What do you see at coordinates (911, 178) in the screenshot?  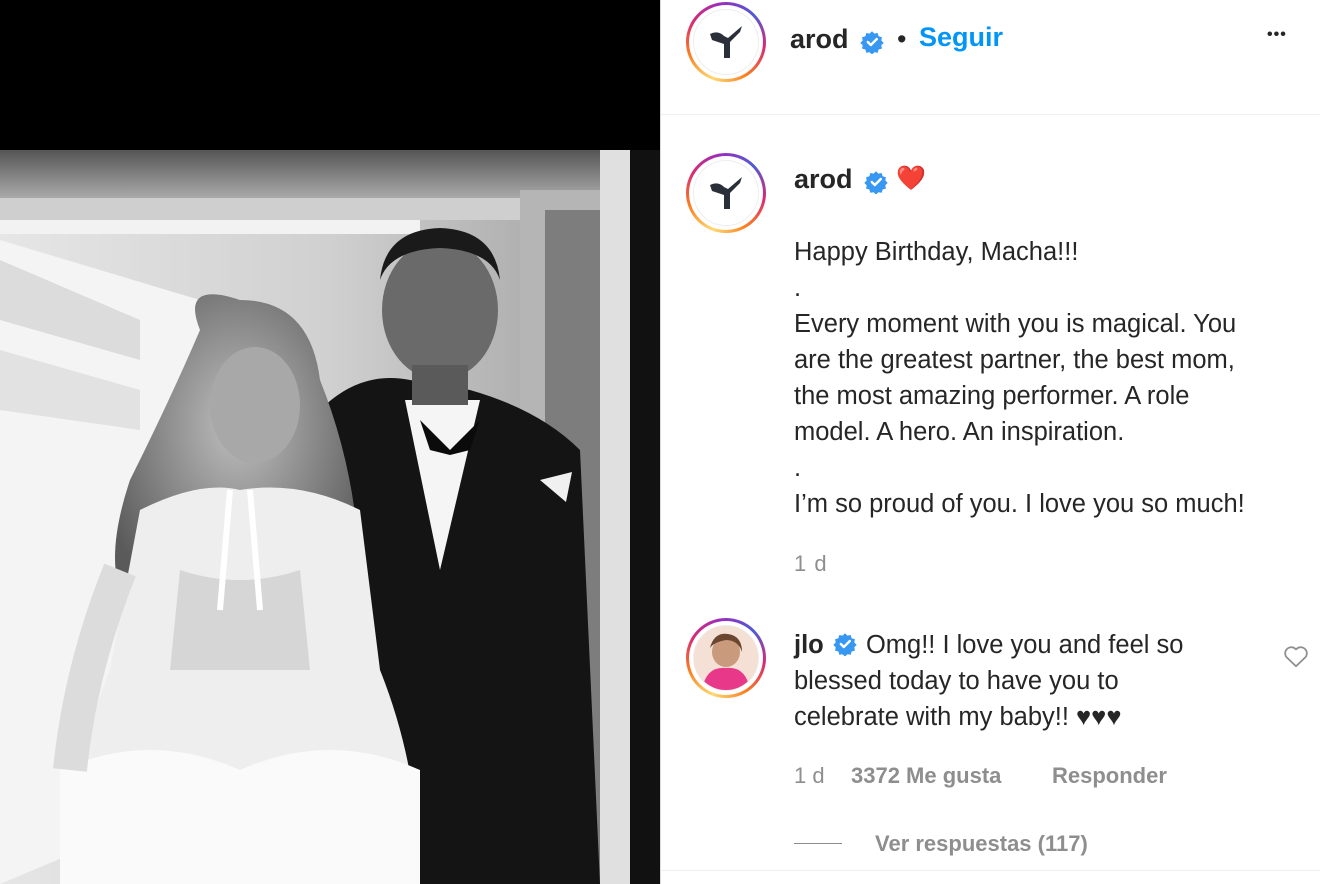 I see `heart-emoji: ❤️` at bounding box center [911, 178].